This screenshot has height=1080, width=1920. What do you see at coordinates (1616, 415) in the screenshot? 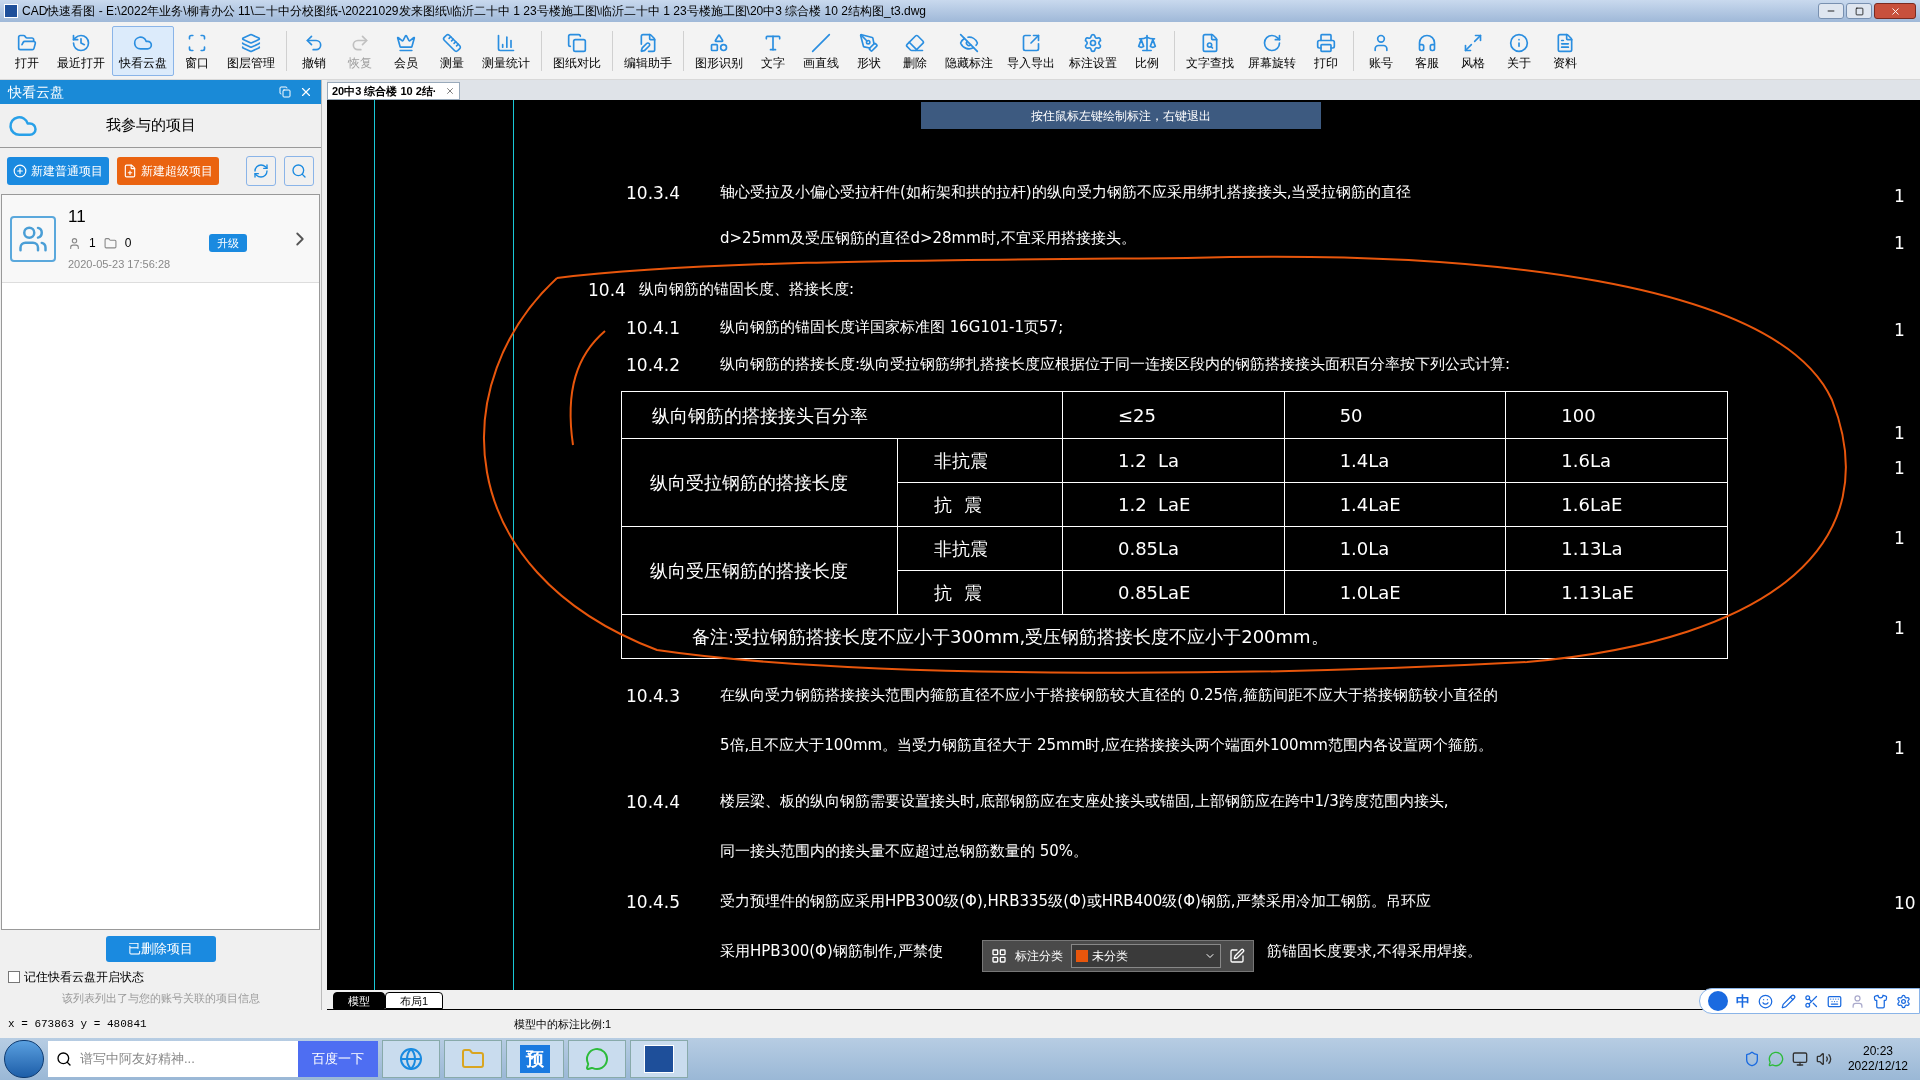
I see `table-cell: 100` at bounding box center [1616, 415].